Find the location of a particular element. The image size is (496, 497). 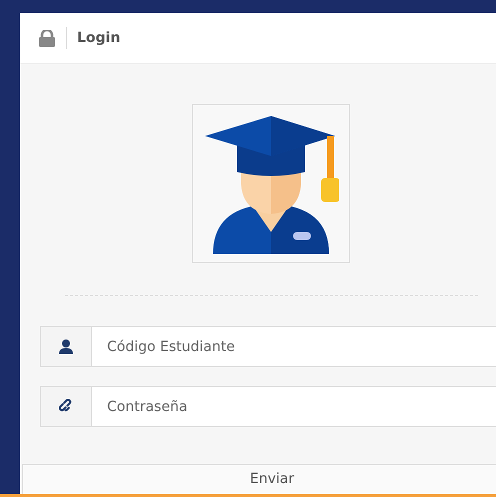

panel-title: Login is located at coordinates (98, 38).